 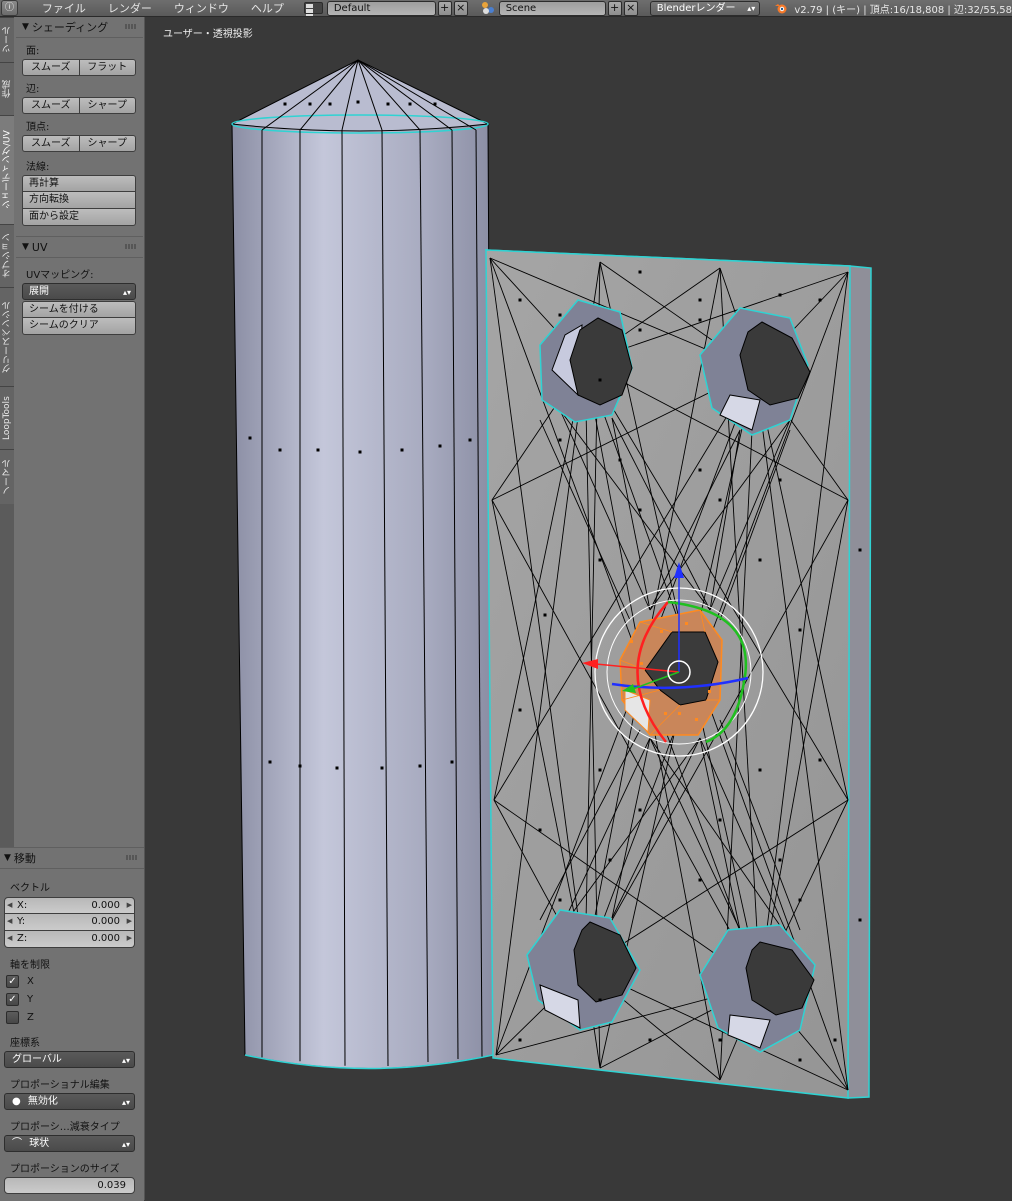 I want to click on face-flat-button: フラット, so click(x=107, y=67).